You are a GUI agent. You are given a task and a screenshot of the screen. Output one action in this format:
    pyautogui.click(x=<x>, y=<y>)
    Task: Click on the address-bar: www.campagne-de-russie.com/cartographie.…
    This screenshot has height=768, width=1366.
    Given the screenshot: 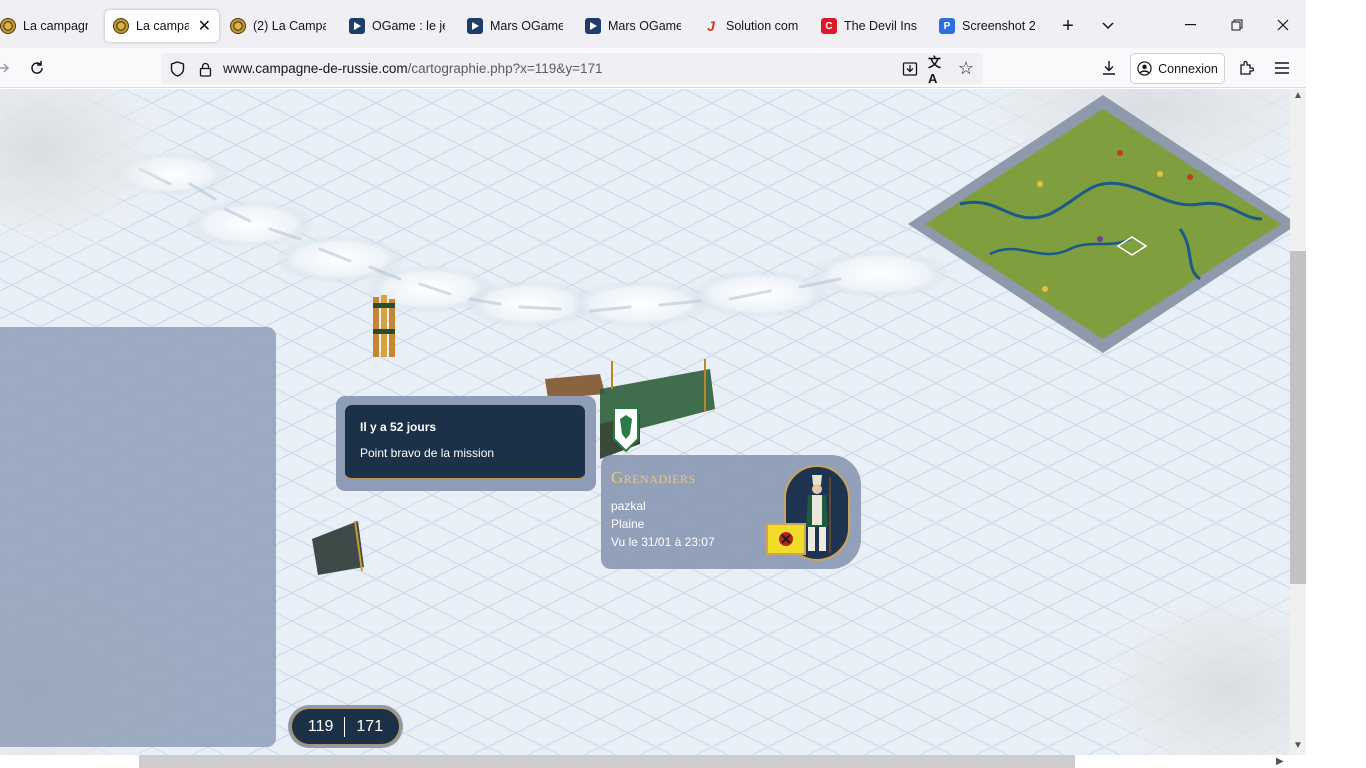 What is the action you would take?
    pyautogui.click(x=572, y=69)
    